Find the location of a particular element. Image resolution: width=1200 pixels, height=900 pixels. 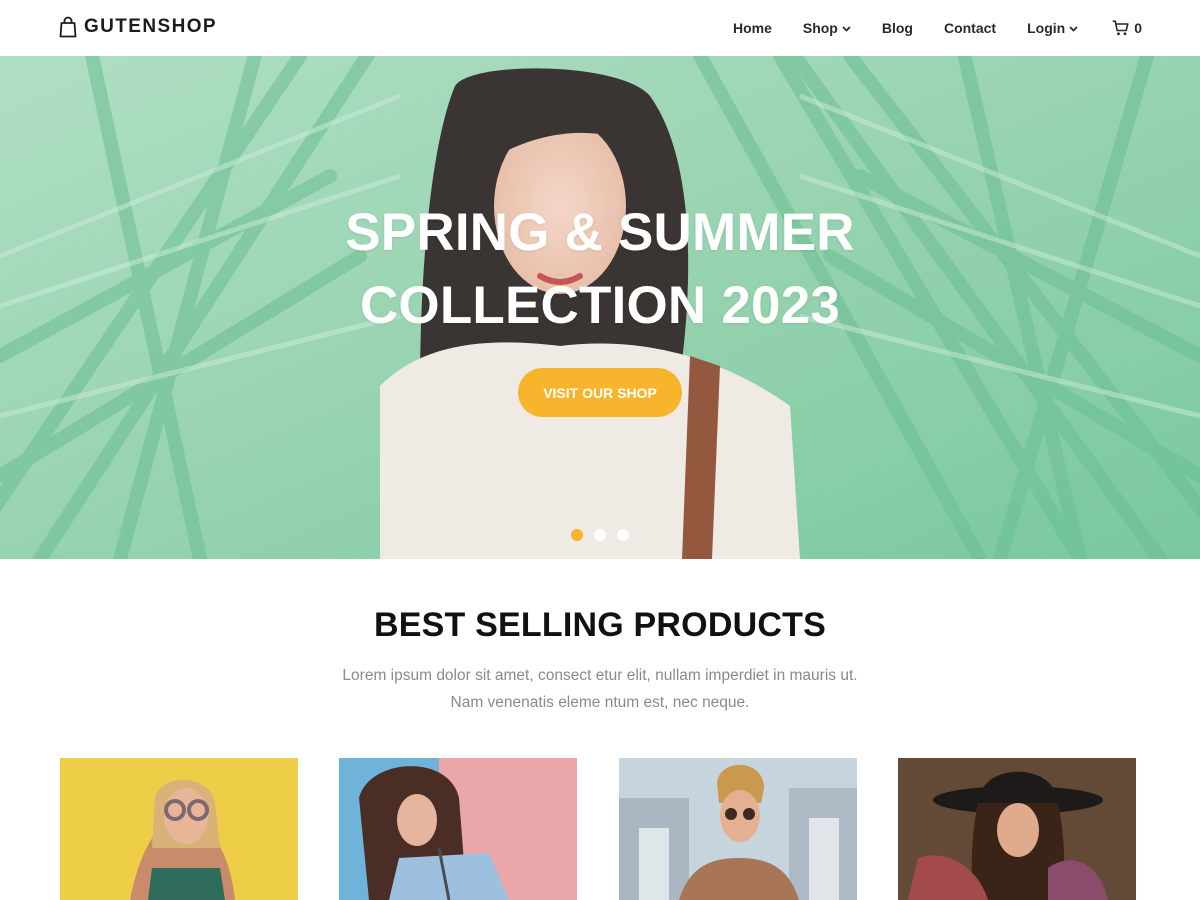

nav-contact-label: Contact is located at coordinates (970, 28).